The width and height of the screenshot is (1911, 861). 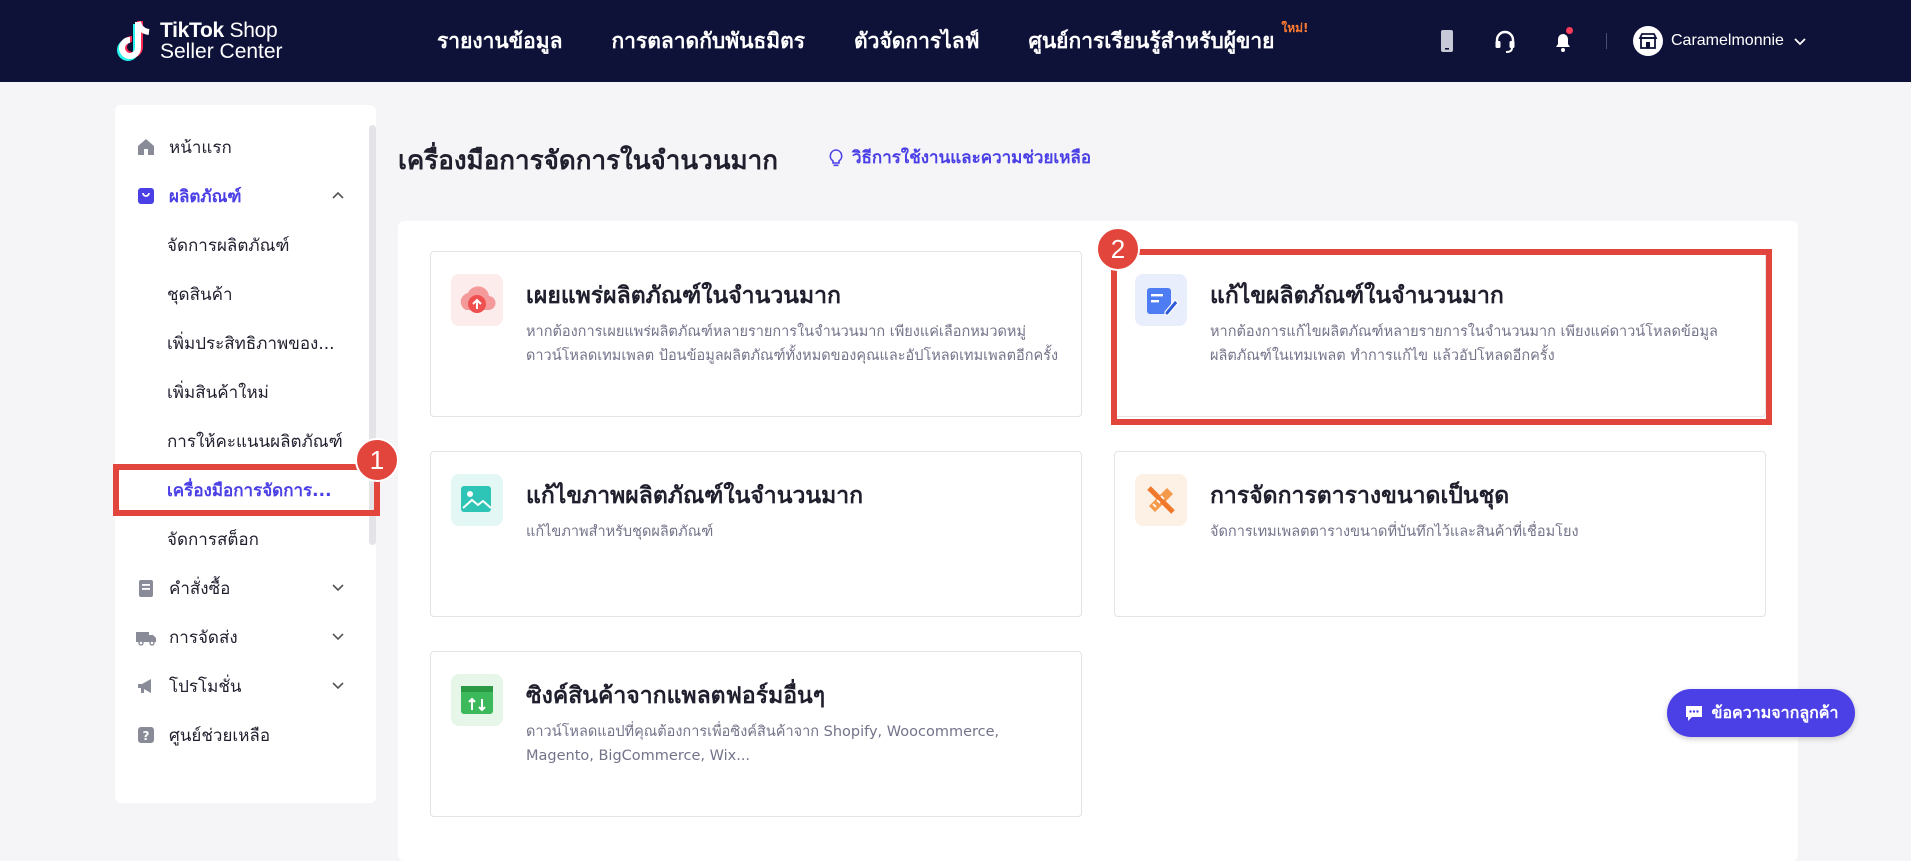 What do you see at coordinates (1563, 41) in the screenshot?
I see `bell-icon` at bounding box center [1563, 41].